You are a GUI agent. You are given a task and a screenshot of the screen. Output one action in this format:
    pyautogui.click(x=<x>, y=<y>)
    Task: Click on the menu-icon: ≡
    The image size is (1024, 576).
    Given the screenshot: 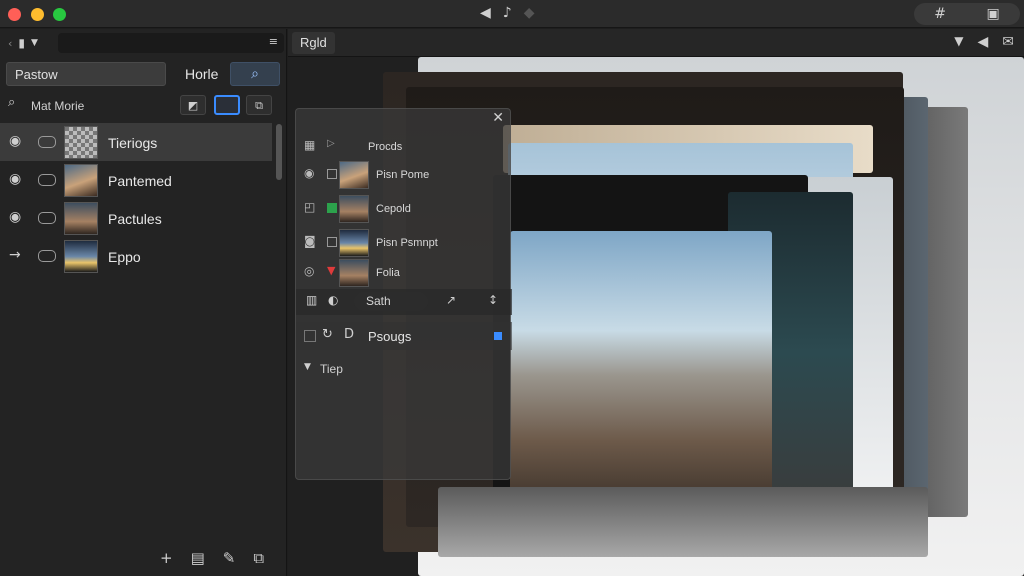 What is the action you would take?
    pyautogui.click(x=273, y=41)
    